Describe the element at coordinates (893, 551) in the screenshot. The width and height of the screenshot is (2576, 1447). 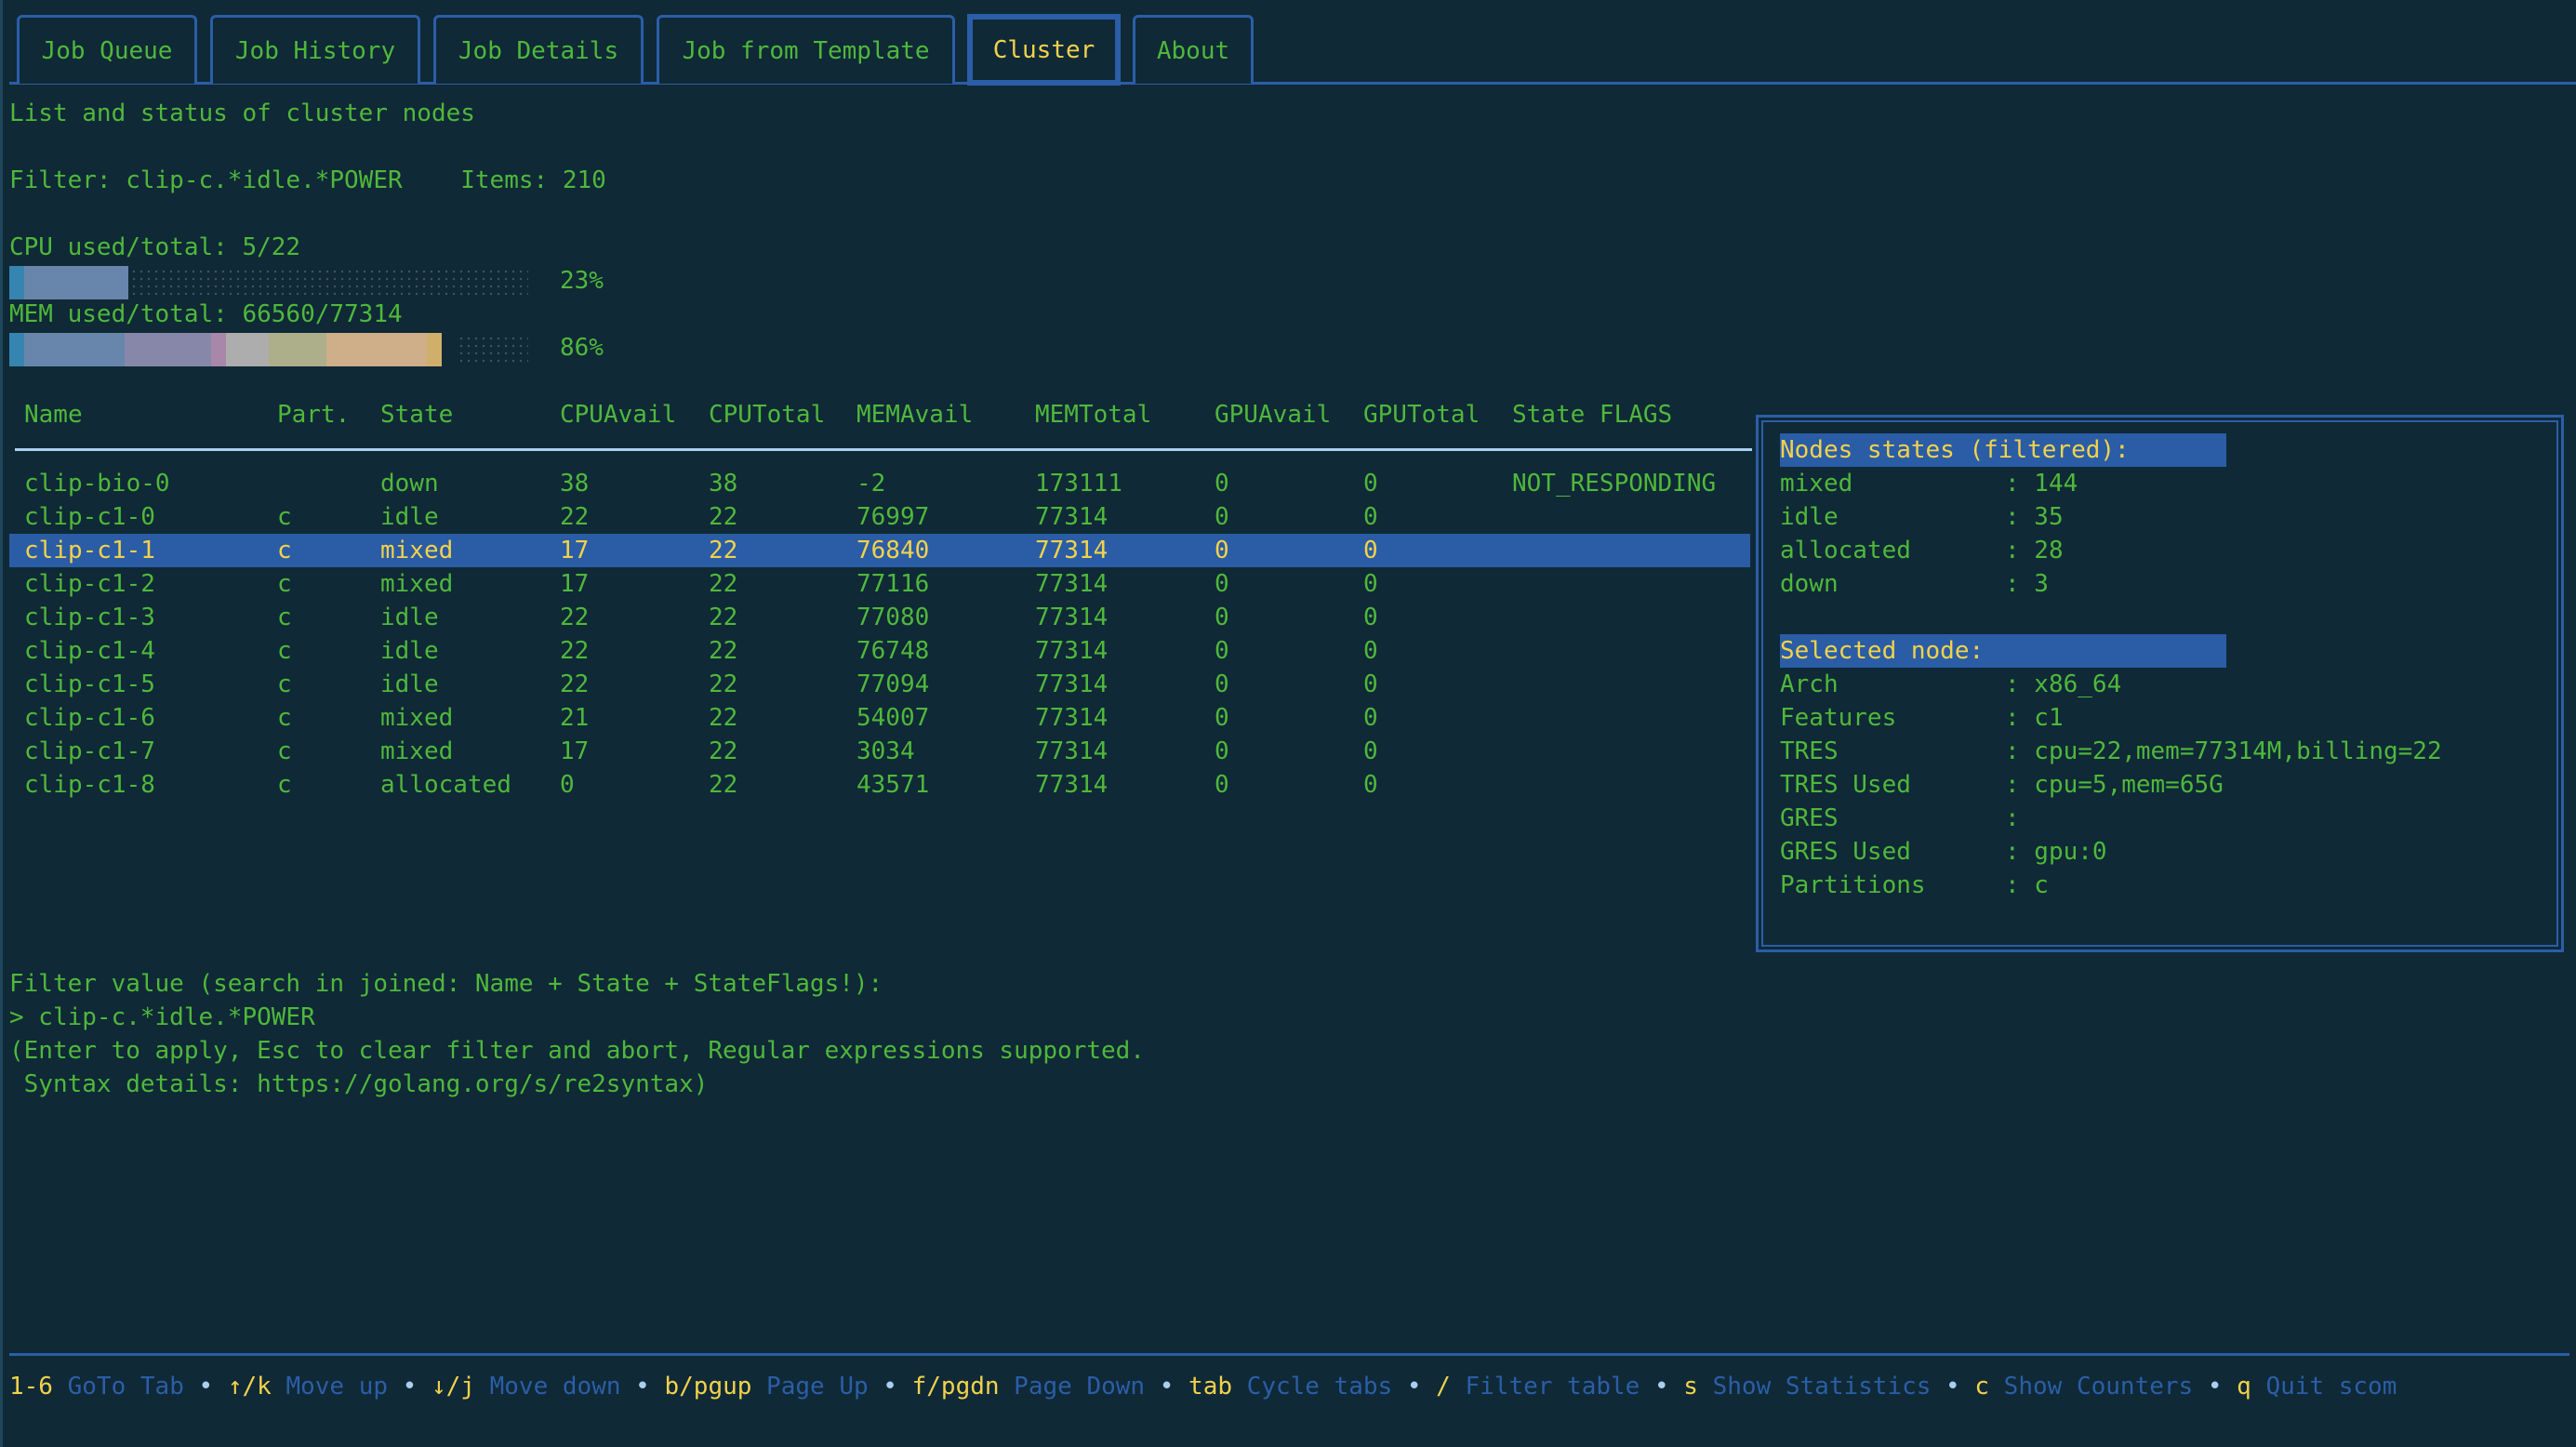
I see `col-mem-avail-cell: 76840` at that location.